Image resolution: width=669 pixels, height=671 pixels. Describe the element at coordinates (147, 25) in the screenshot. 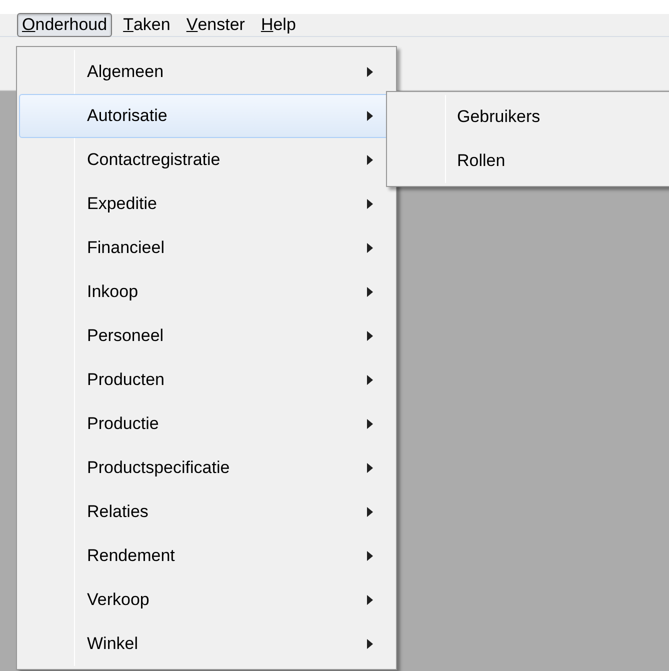

I see `menu-bar-item: Taken` at that location.